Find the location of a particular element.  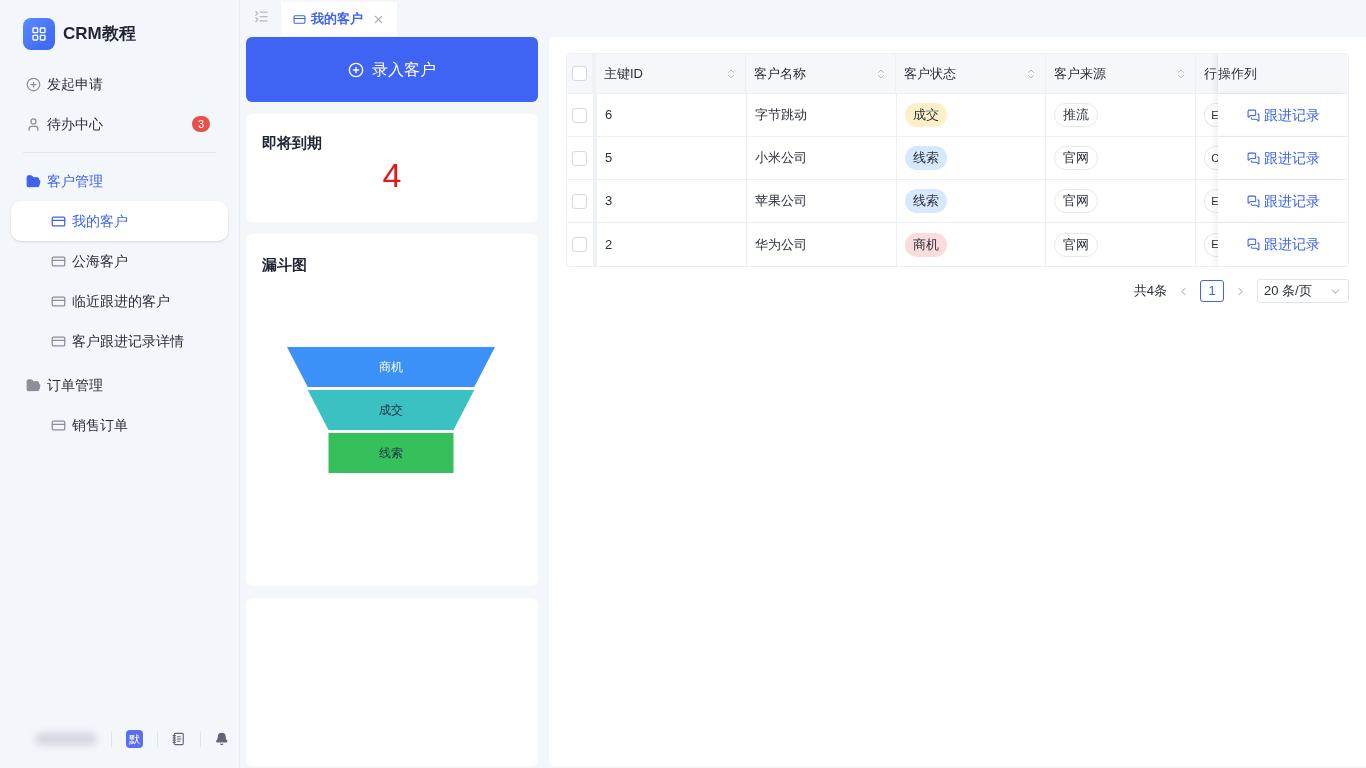

add-customer-button: 录入客户 is located at coordinates (392, 69).